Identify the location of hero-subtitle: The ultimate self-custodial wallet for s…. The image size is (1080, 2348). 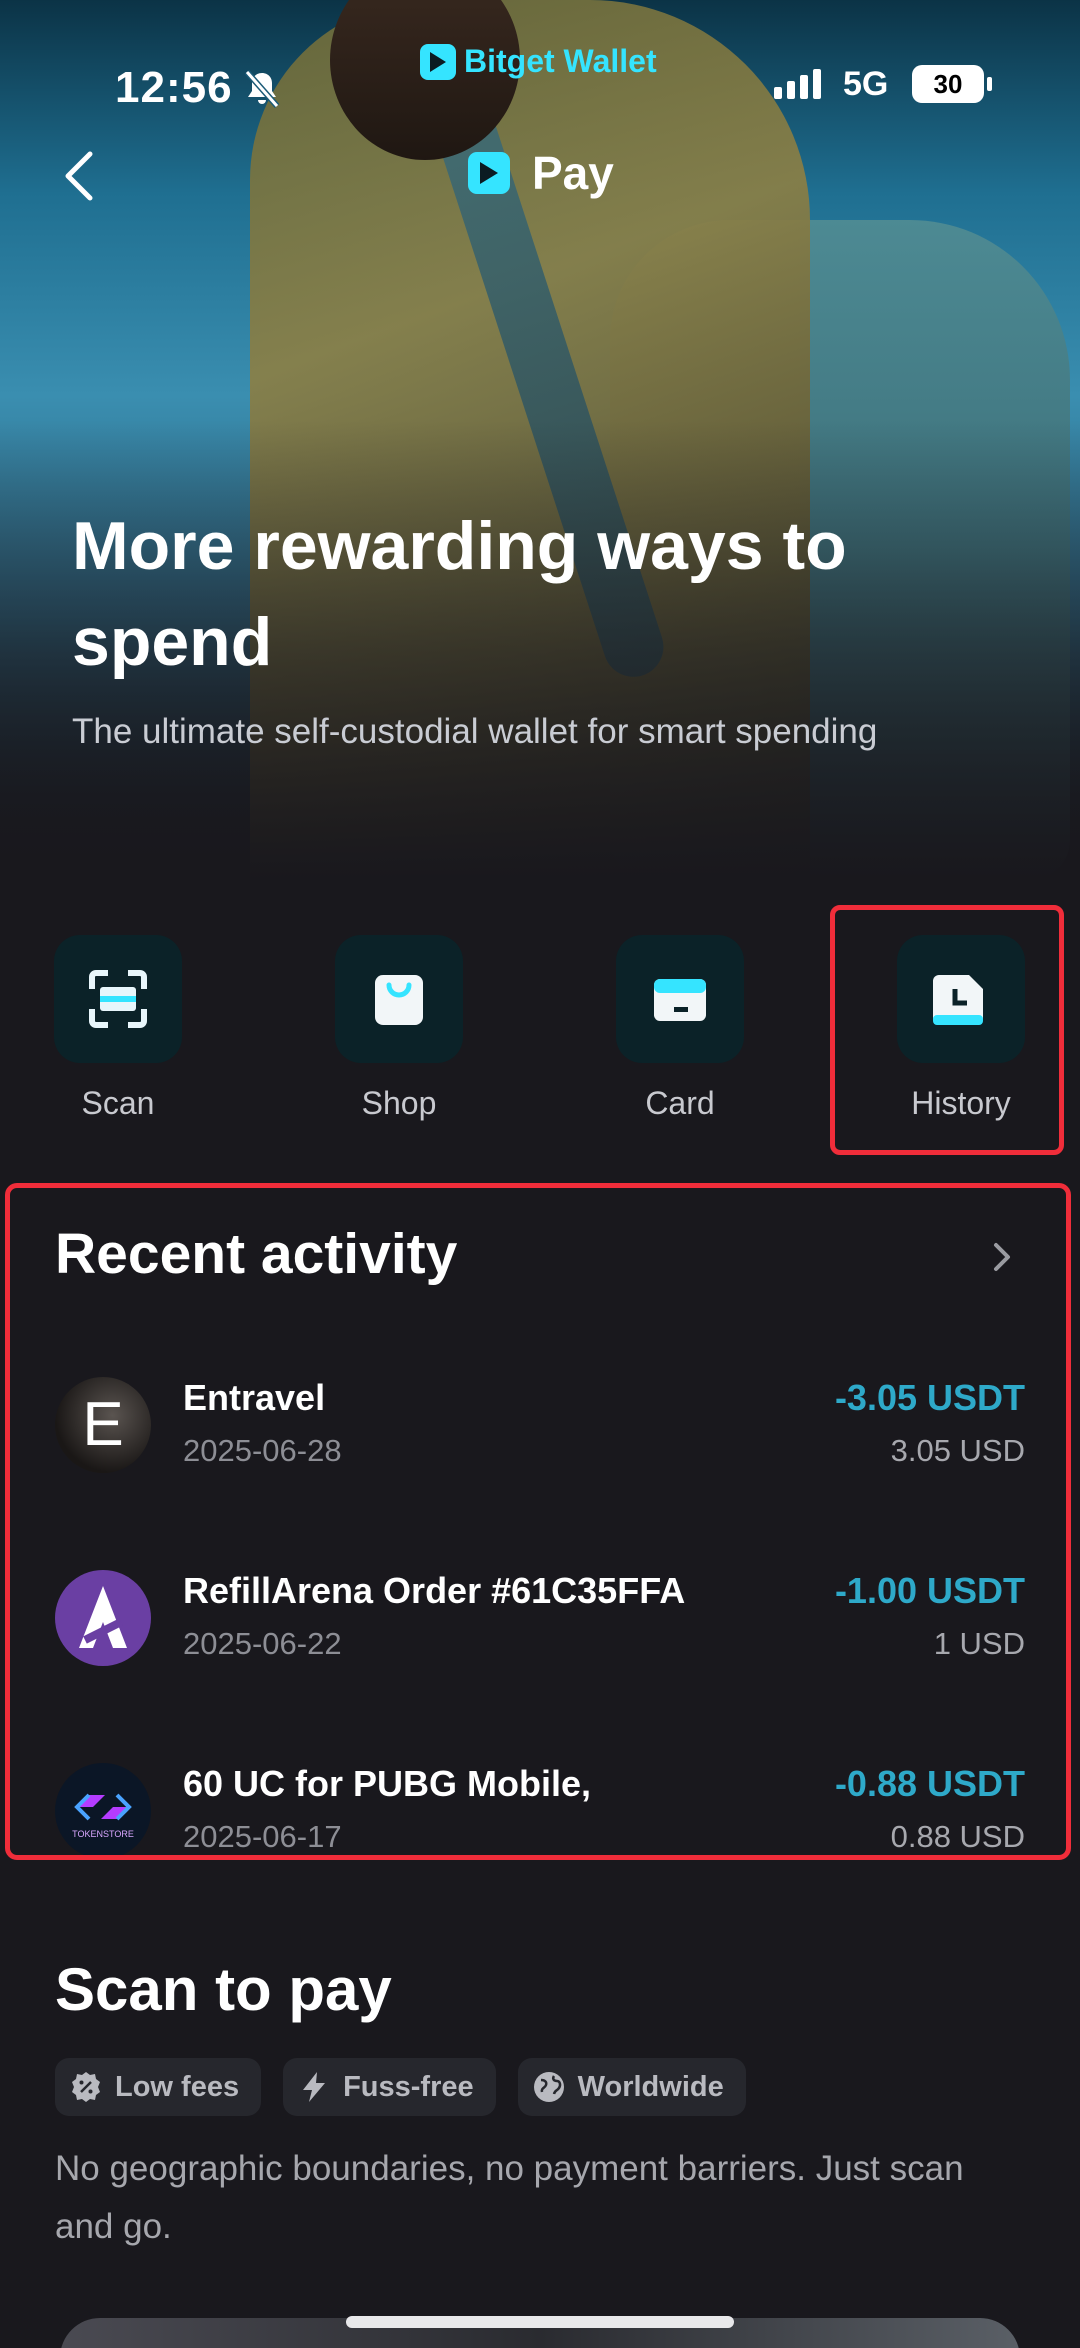
(475, 731).